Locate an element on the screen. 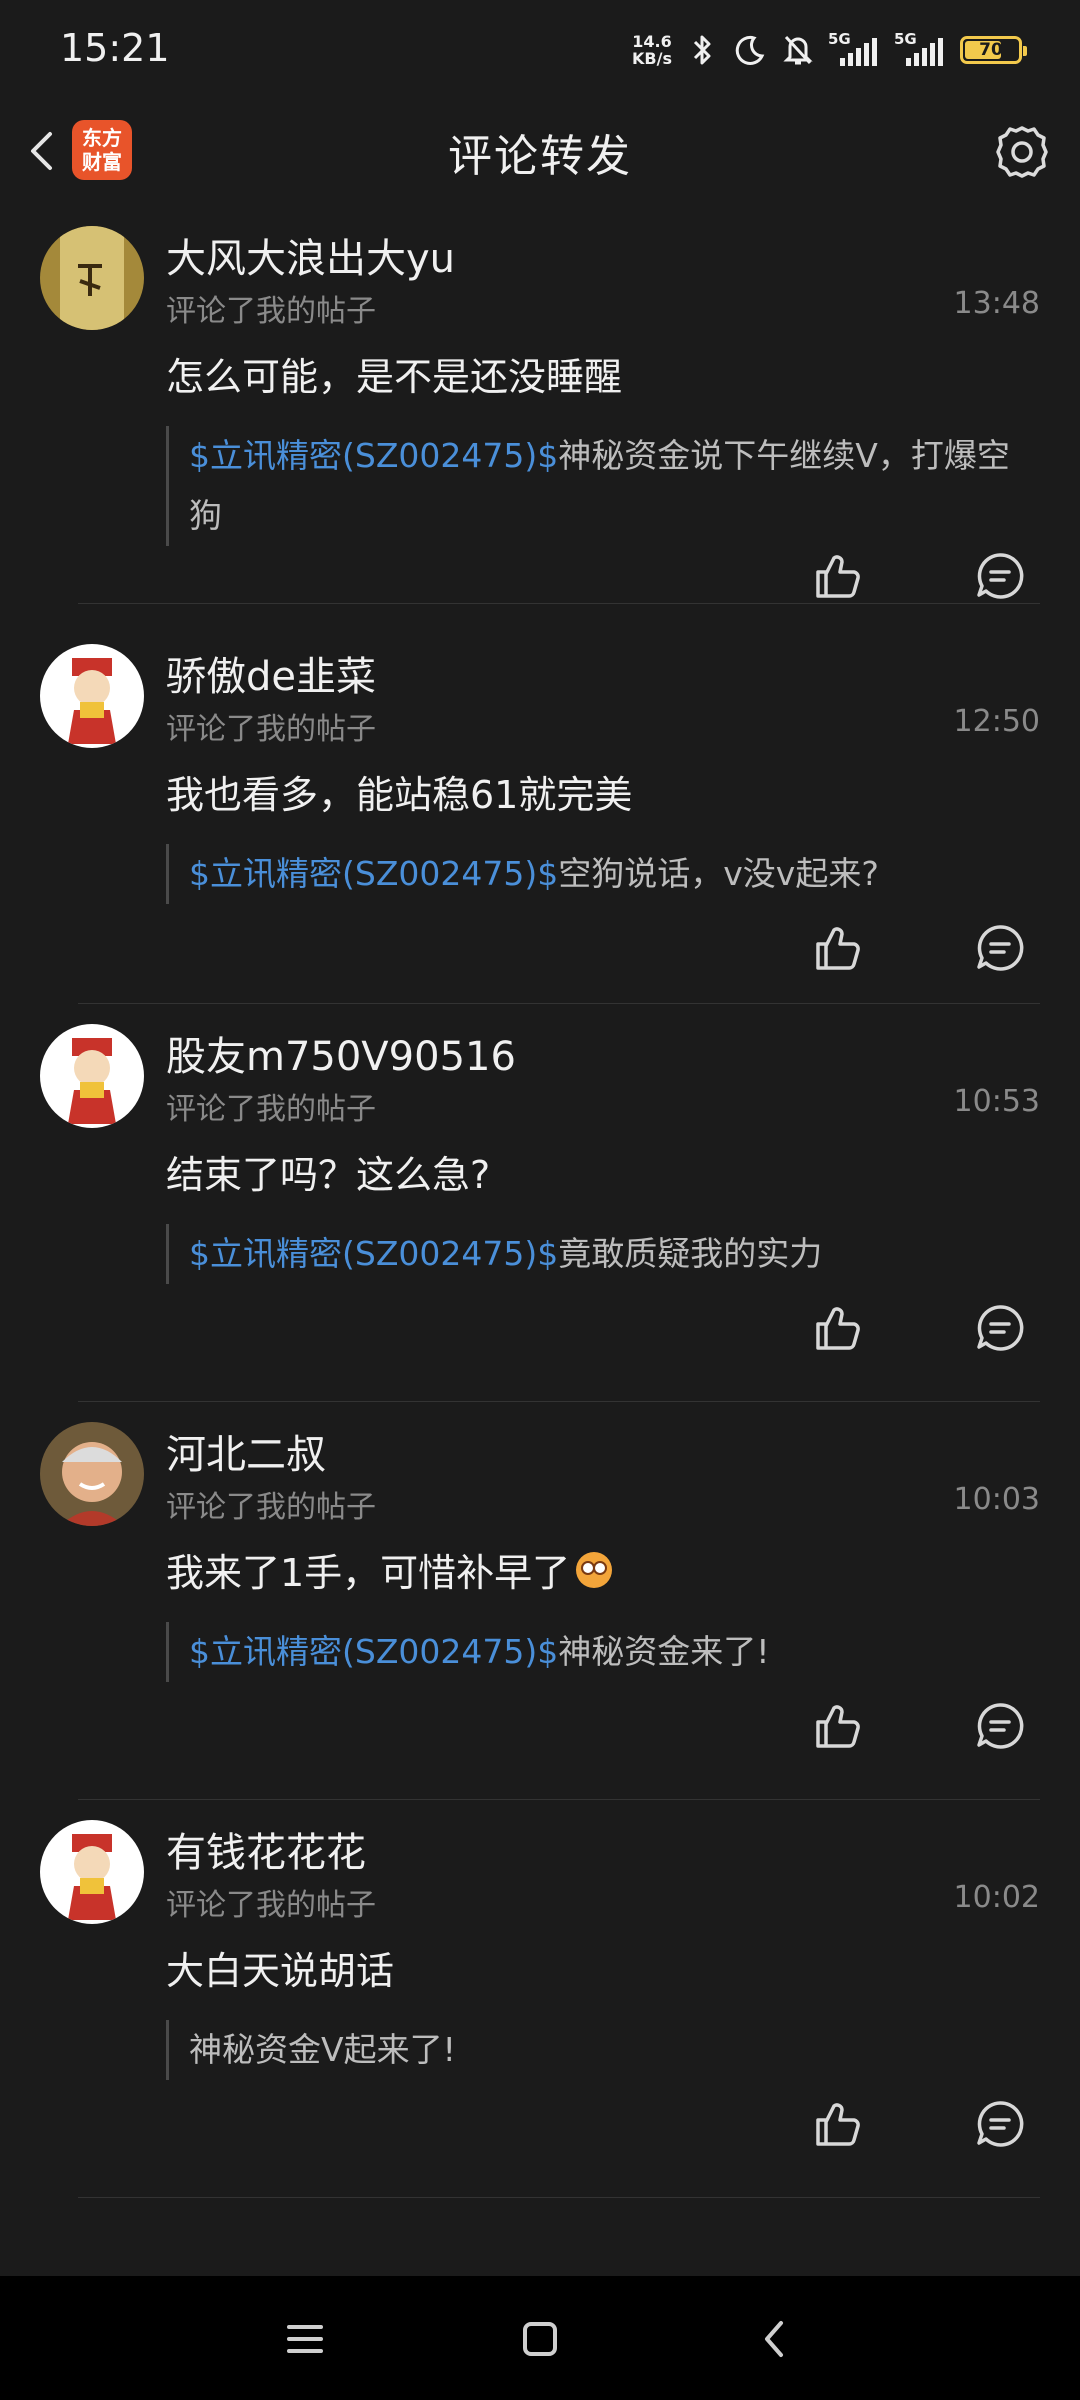 Image resolution: width=1080 pixels, height=2400 pixels. menu-nav-button is located at coordinates (305, 2339).